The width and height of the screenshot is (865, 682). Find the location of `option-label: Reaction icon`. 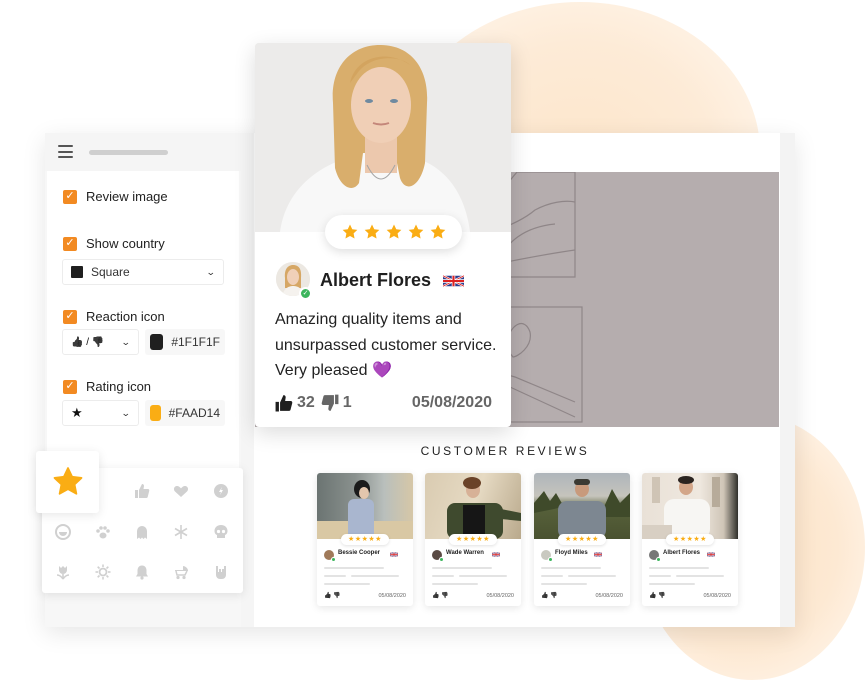

option-label: Reaction icon is located at coordinates (125, 316).